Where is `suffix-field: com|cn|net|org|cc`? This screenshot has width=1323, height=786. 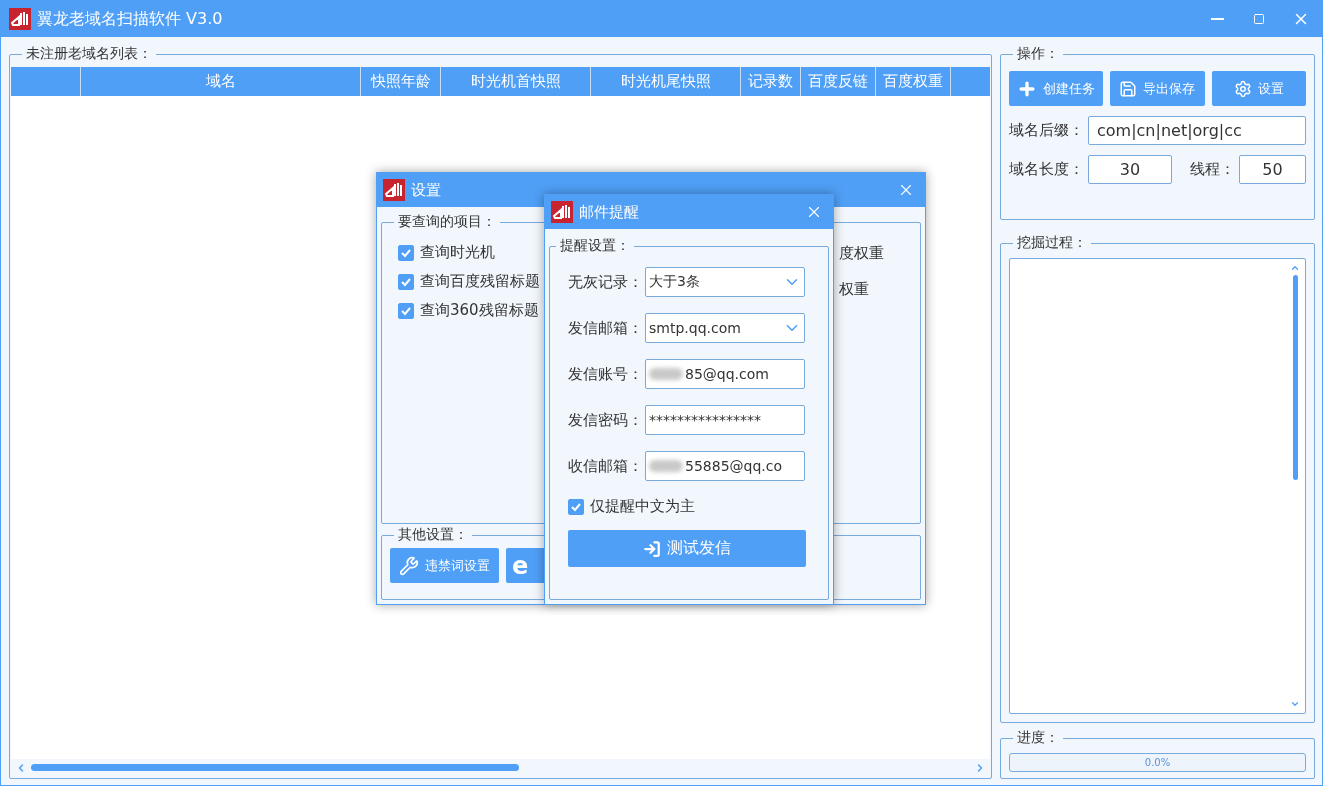
suffix-field: com|cn|net|org|cc is located at coordinates (1197, 130).